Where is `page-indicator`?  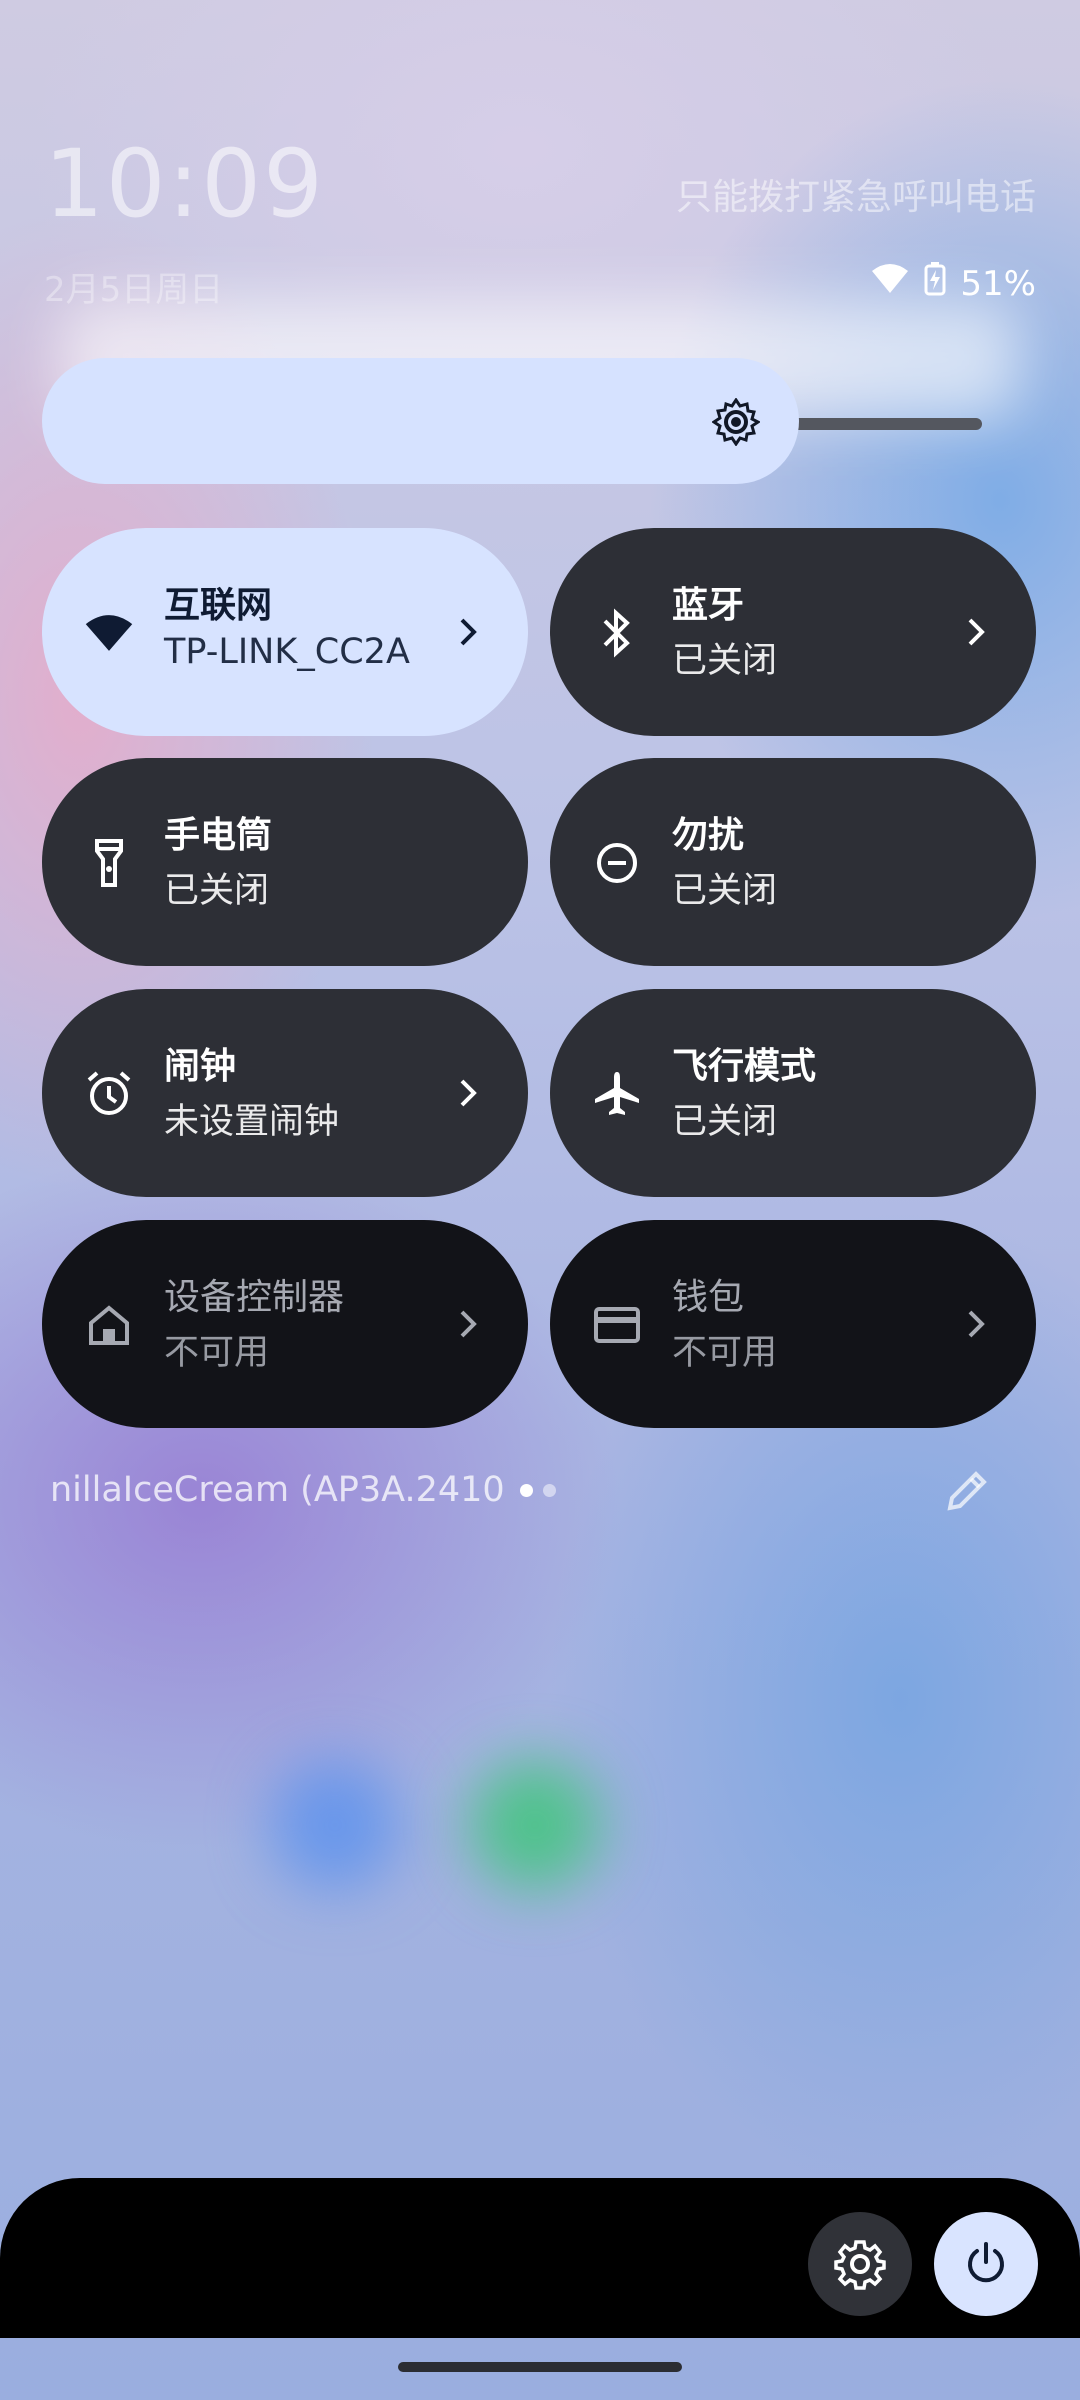 page-indicator is located at coordinates (538, 1490).